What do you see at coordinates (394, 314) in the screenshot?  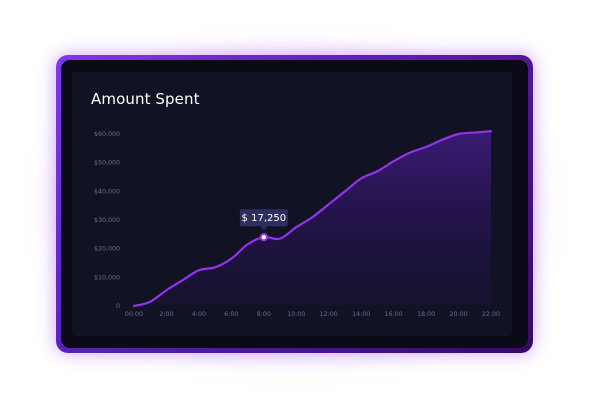 I see `x-tick-label: 16:00` at bounding box center [394, 314].